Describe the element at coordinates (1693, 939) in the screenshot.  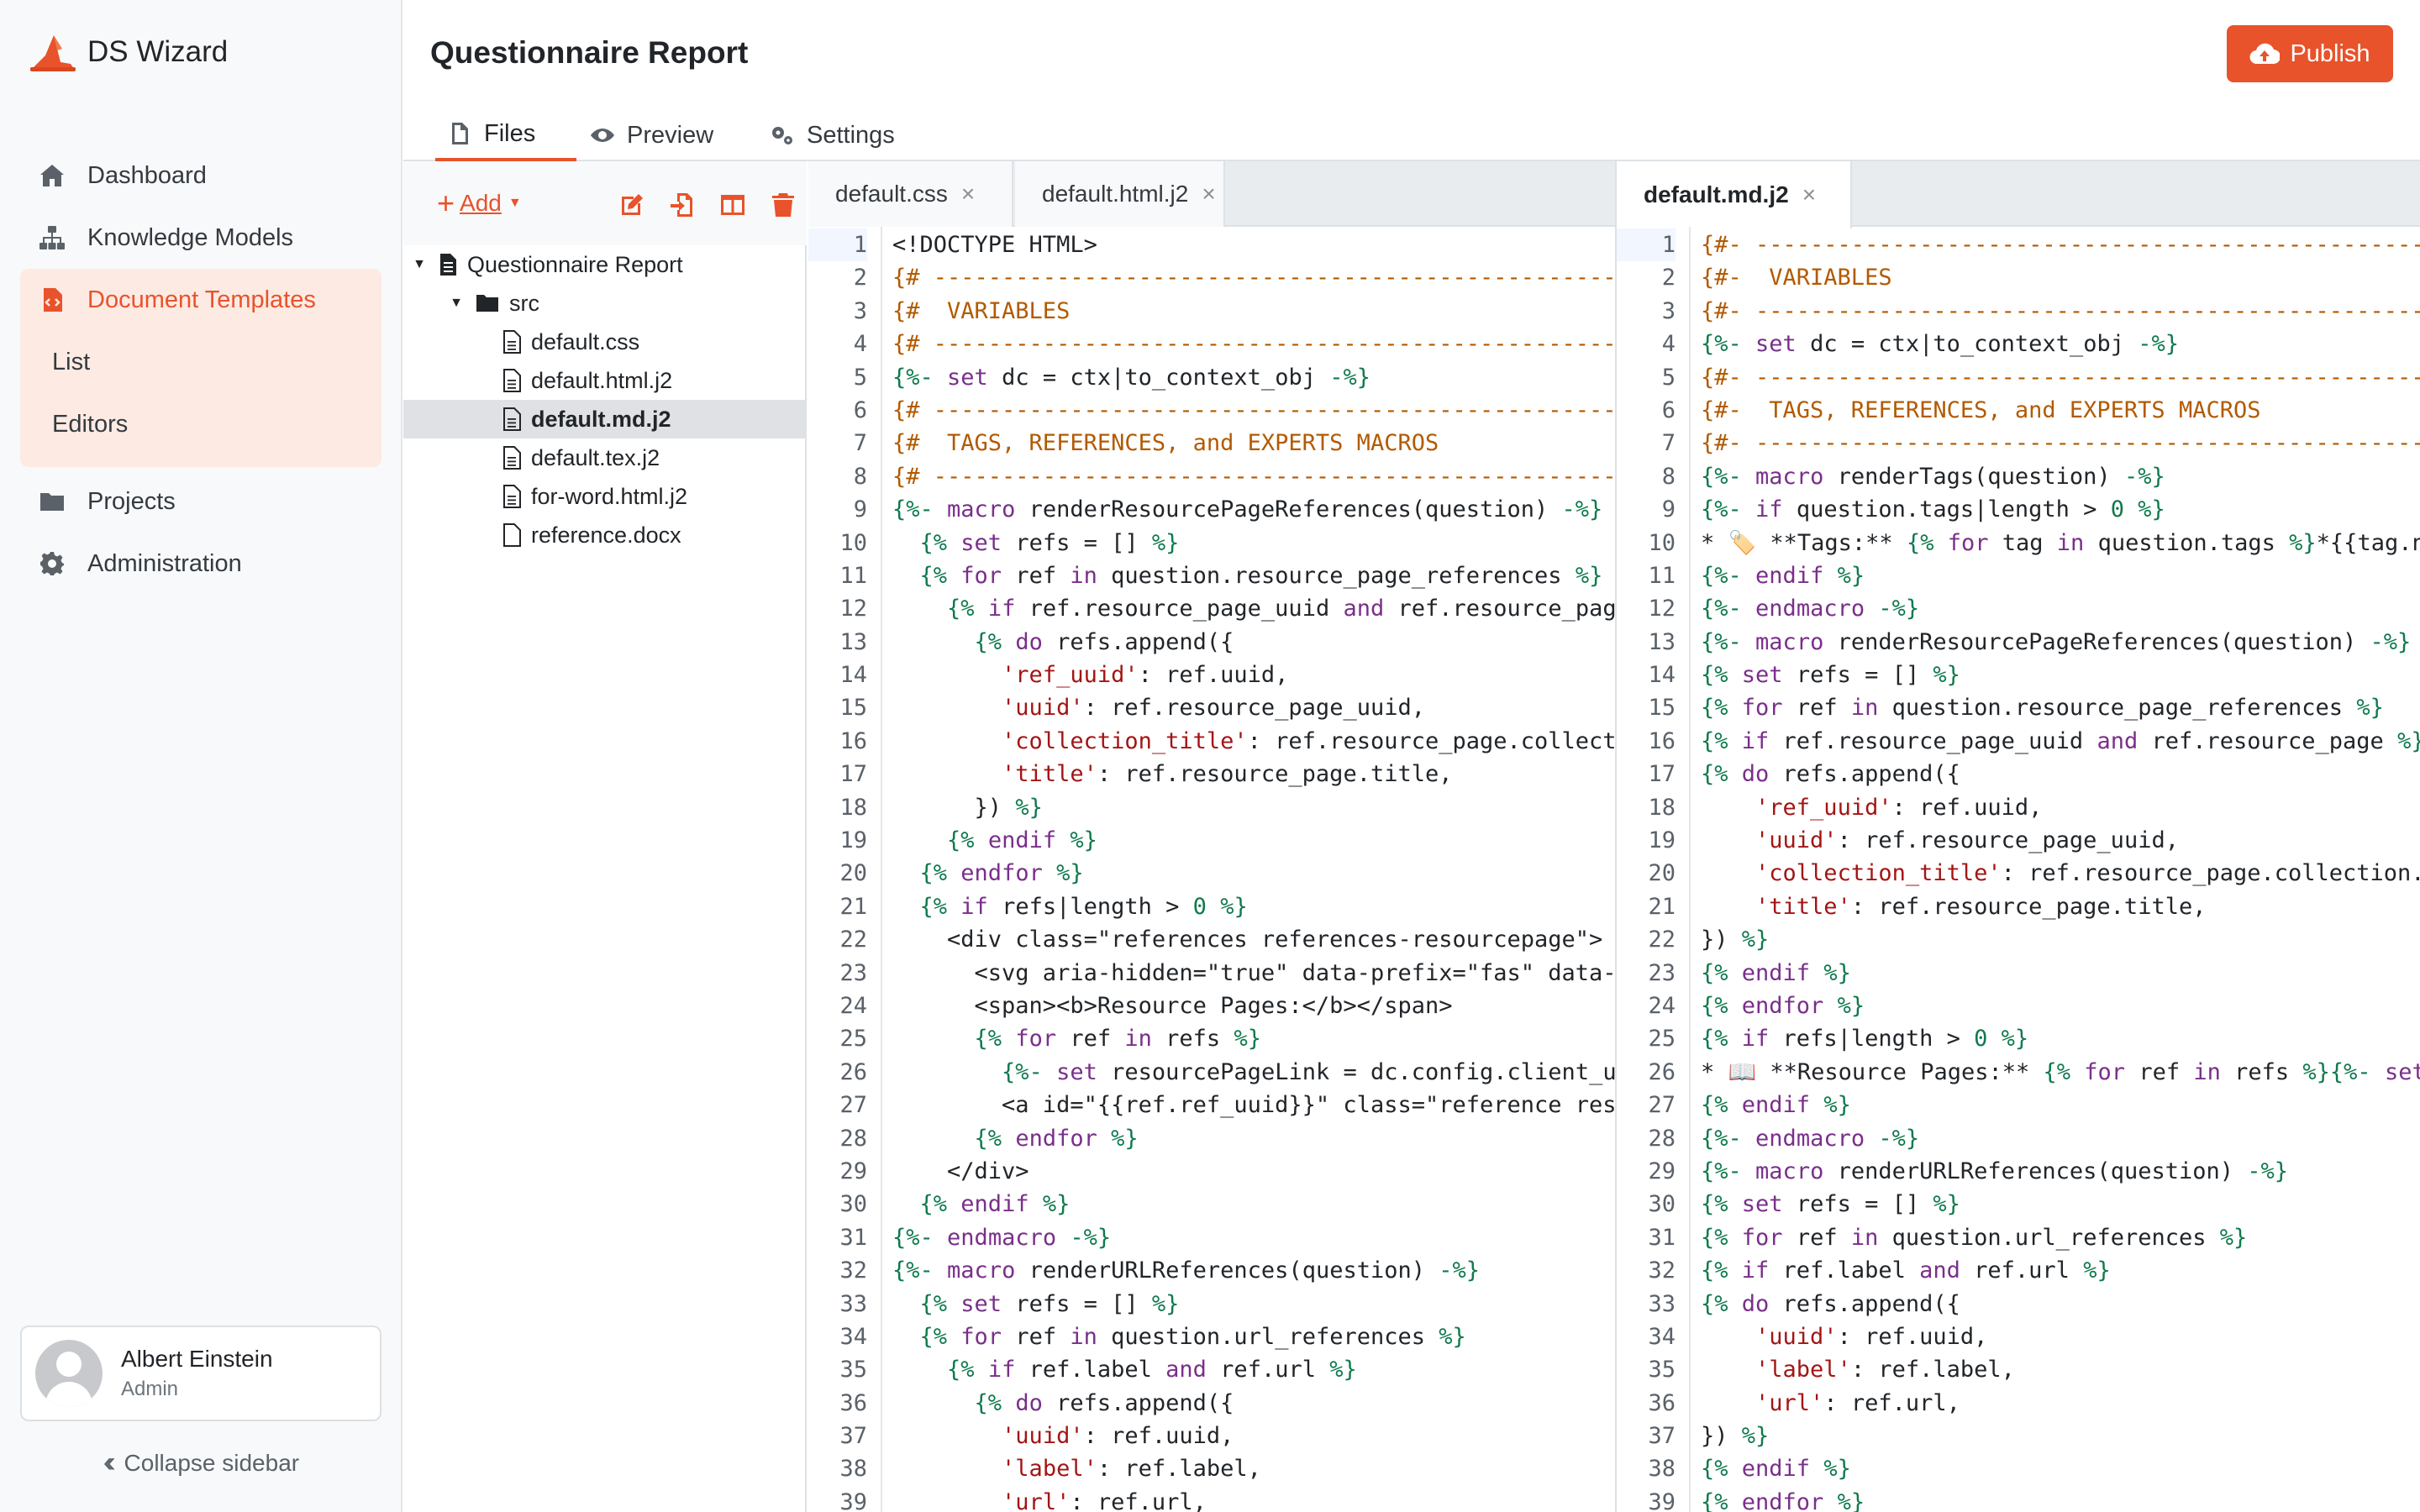
I see `code-line: 22}) %}` at that location.